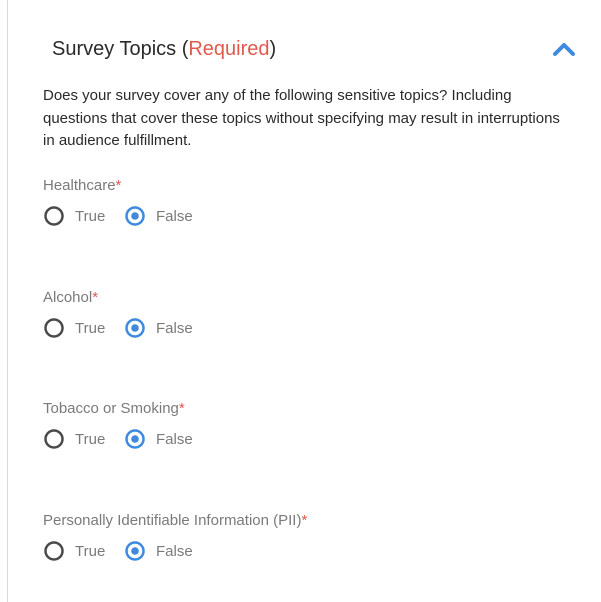  I want to click on section-title: Survey Topics (Required), so click(164, 49).